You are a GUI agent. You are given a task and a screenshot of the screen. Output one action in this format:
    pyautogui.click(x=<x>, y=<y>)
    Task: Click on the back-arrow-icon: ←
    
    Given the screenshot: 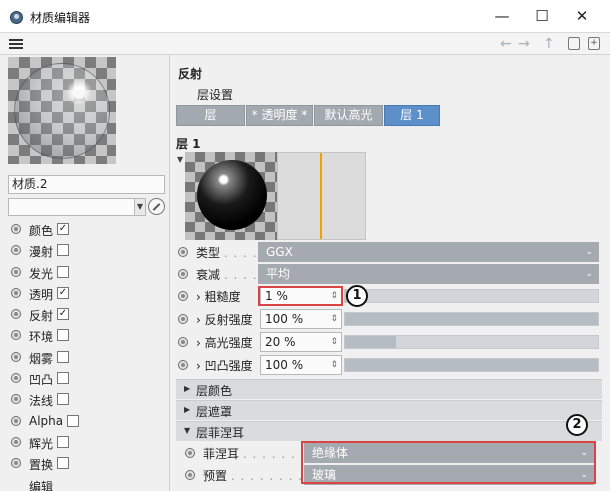 What is the action you would take?
    pyautogui.click(x=506, y=44)
    